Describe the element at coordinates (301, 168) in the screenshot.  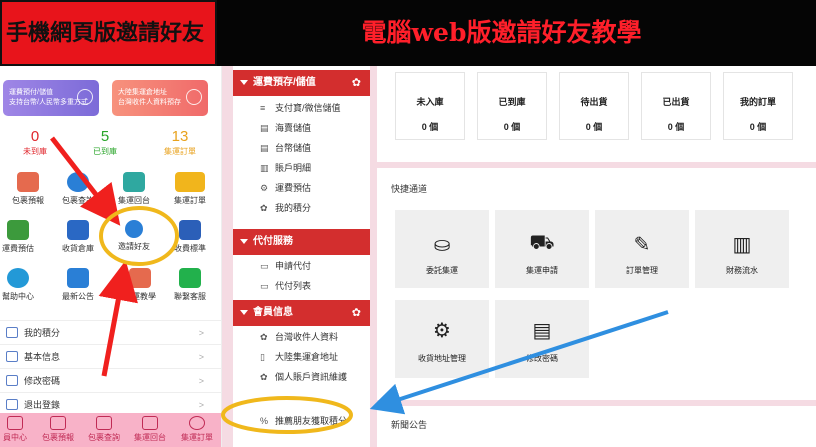
I see `sidebar-item-account-detail: ▥ 賬戶明細` at that location.